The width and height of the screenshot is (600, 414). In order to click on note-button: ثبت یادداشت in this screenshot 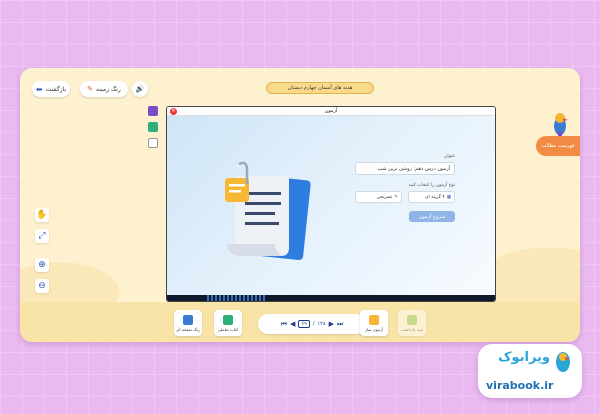, I will do `click(412, 323)`.